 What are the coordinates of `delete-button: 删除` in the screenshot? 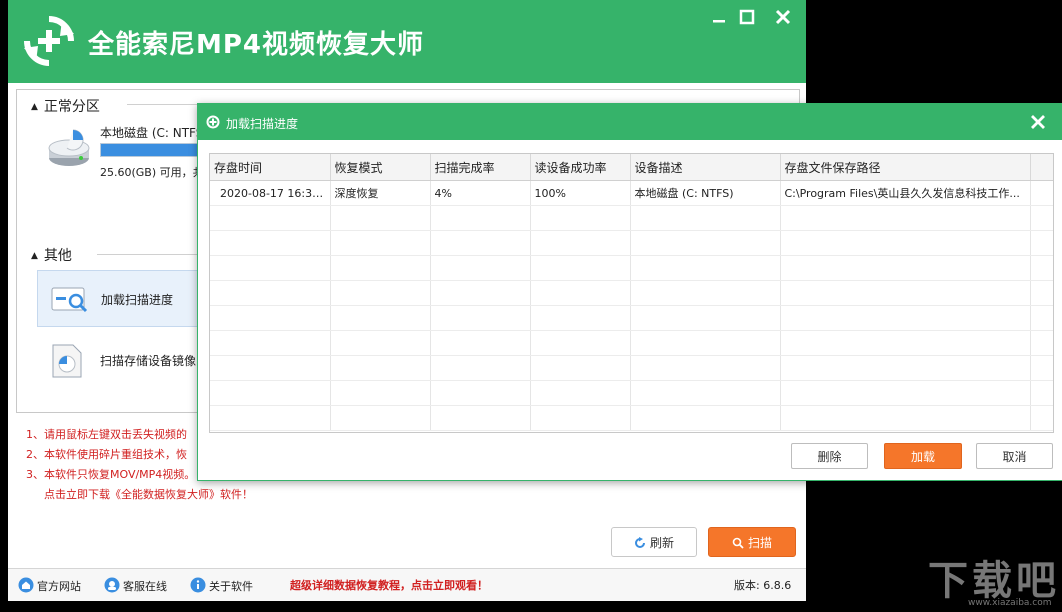 It's located at (829, 456).